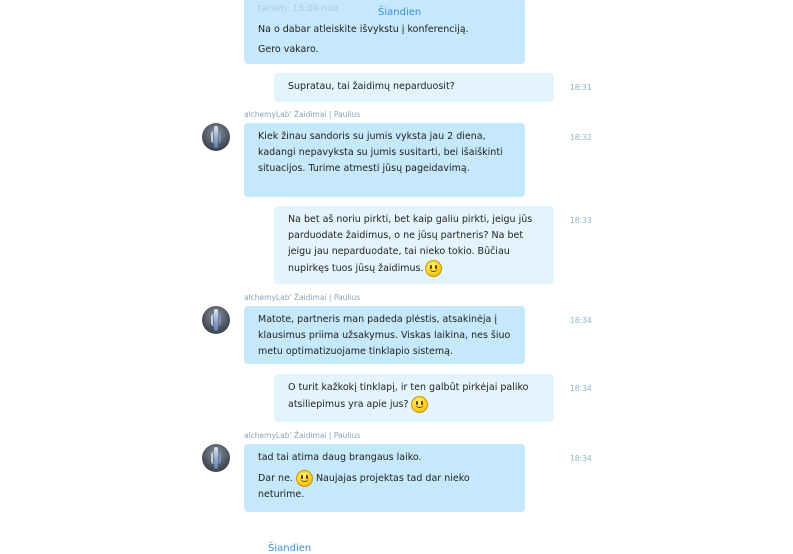  Describe the element at coordinates (298, 9) in the screenshot. I see `faded-text: tarsim: 15:00 nuo` at that location.